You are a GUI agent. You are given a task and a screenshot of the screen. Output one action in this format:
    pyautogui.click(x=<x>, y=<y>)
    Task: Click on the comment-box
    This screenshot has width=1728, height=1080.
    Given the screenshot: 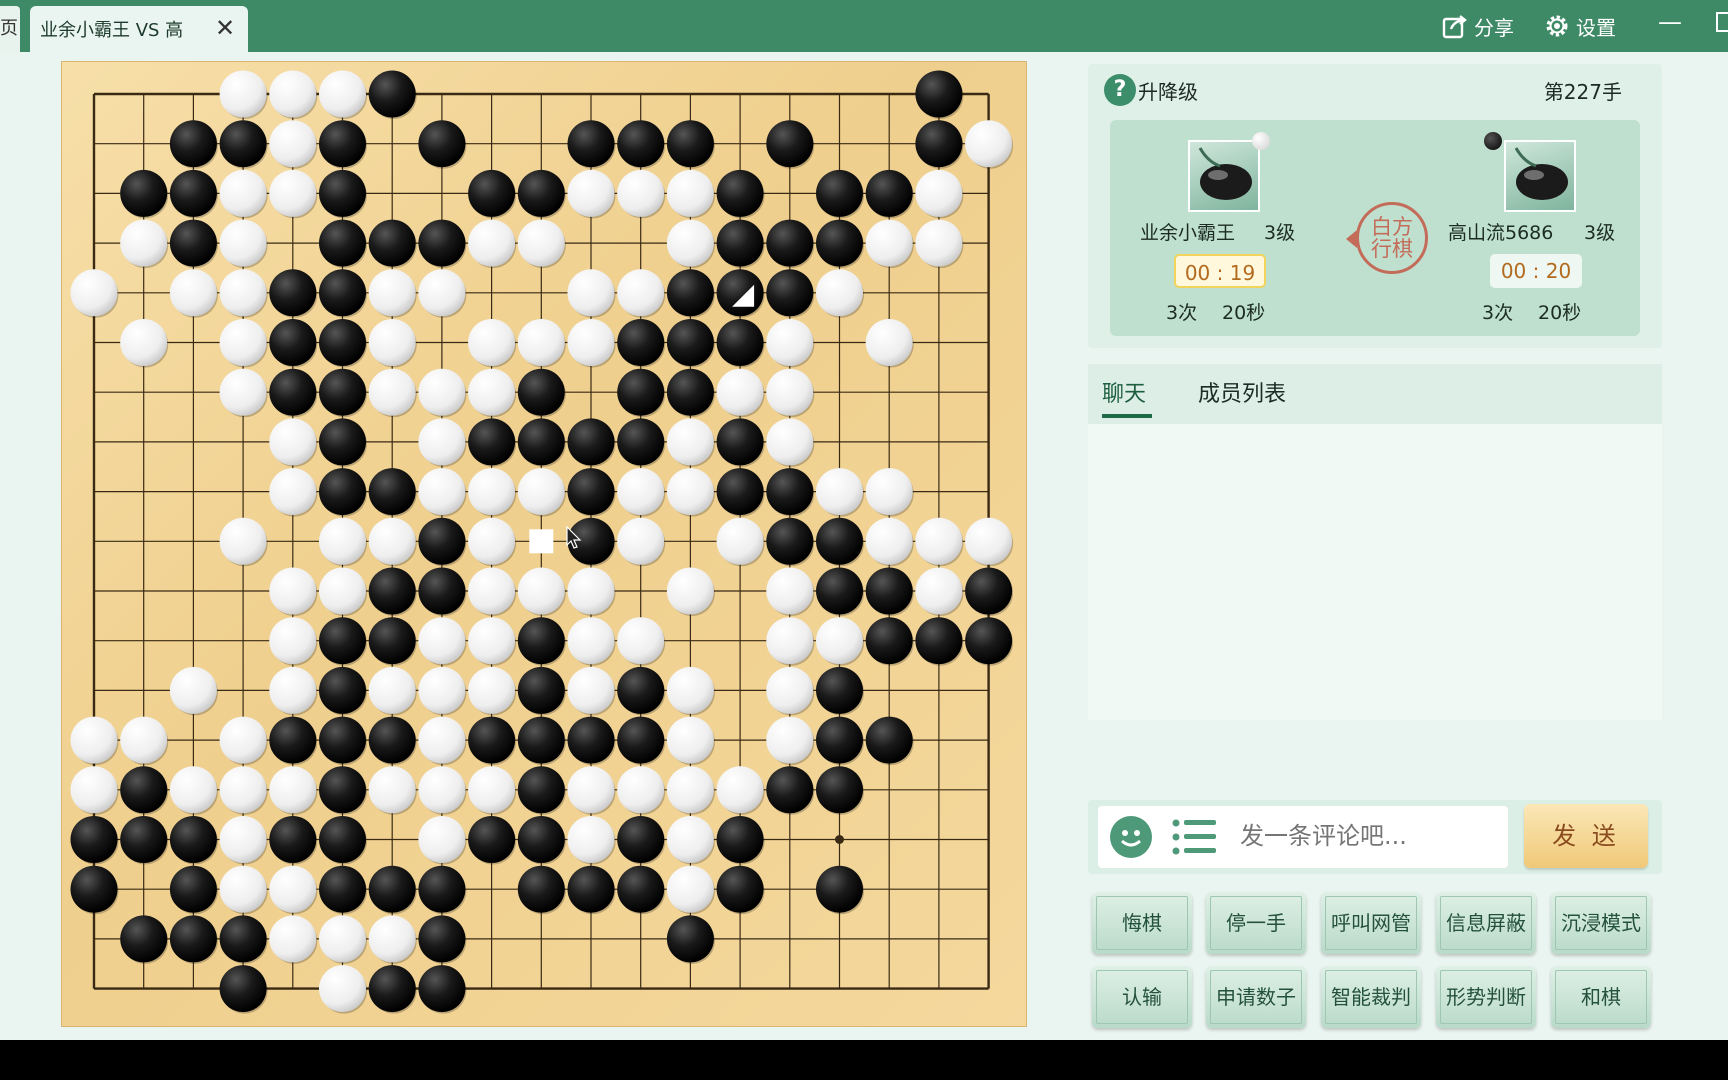 What is the action you would take?
    pyautogui.click(x=1303, y=837)
    